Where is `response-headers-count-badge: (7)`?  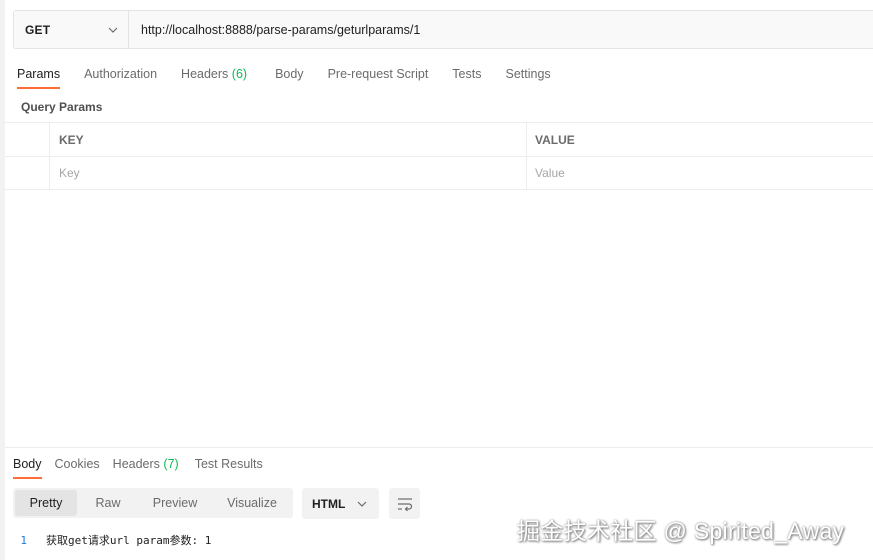
response-headers-count-badge: (7) is located at coordinates (171, 464).